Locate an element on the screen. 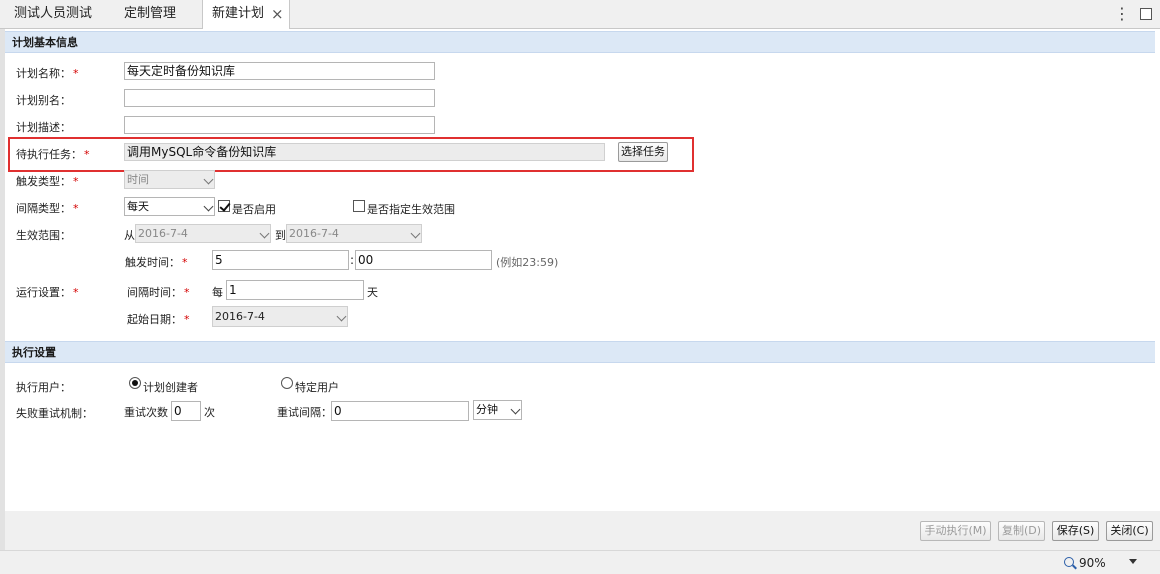  range-to-select: 2016-7-4 is located at coordinates (354, 233).